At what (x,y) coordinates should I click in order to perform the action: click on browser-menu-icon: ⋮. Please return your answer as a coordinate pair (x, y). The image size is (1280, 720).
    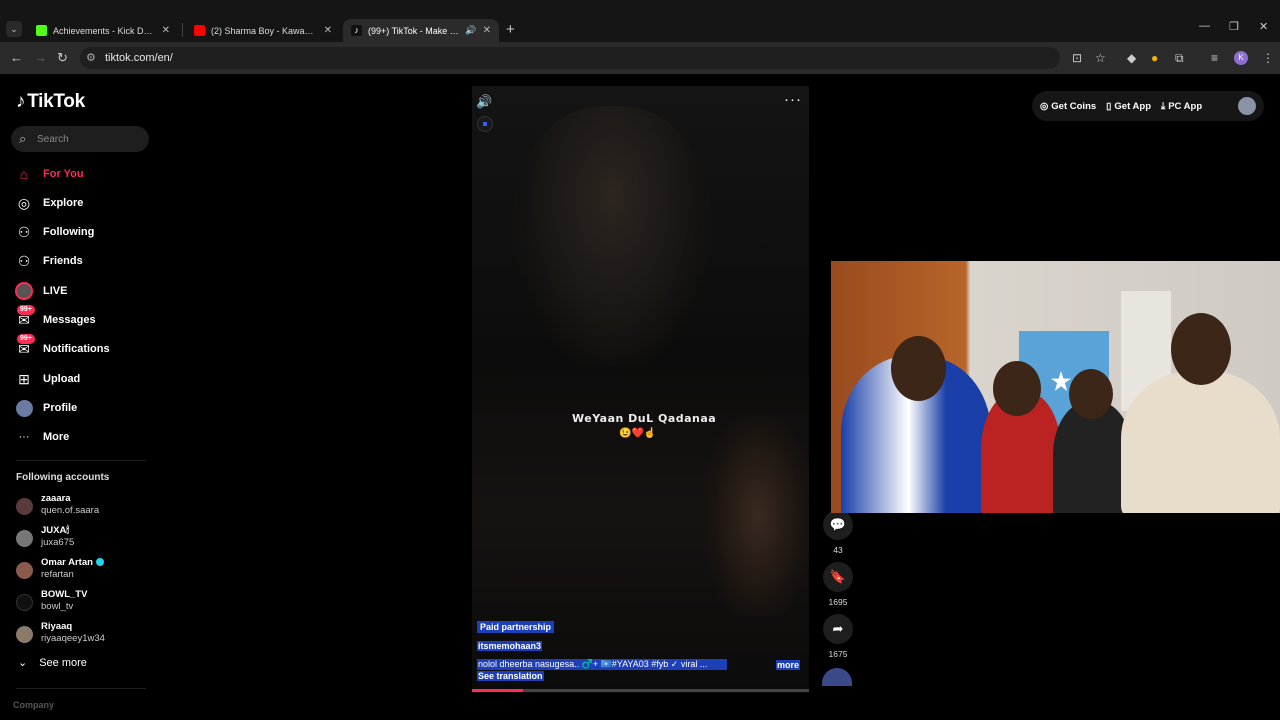
    Looking at the image, I should click on (1268, 58).